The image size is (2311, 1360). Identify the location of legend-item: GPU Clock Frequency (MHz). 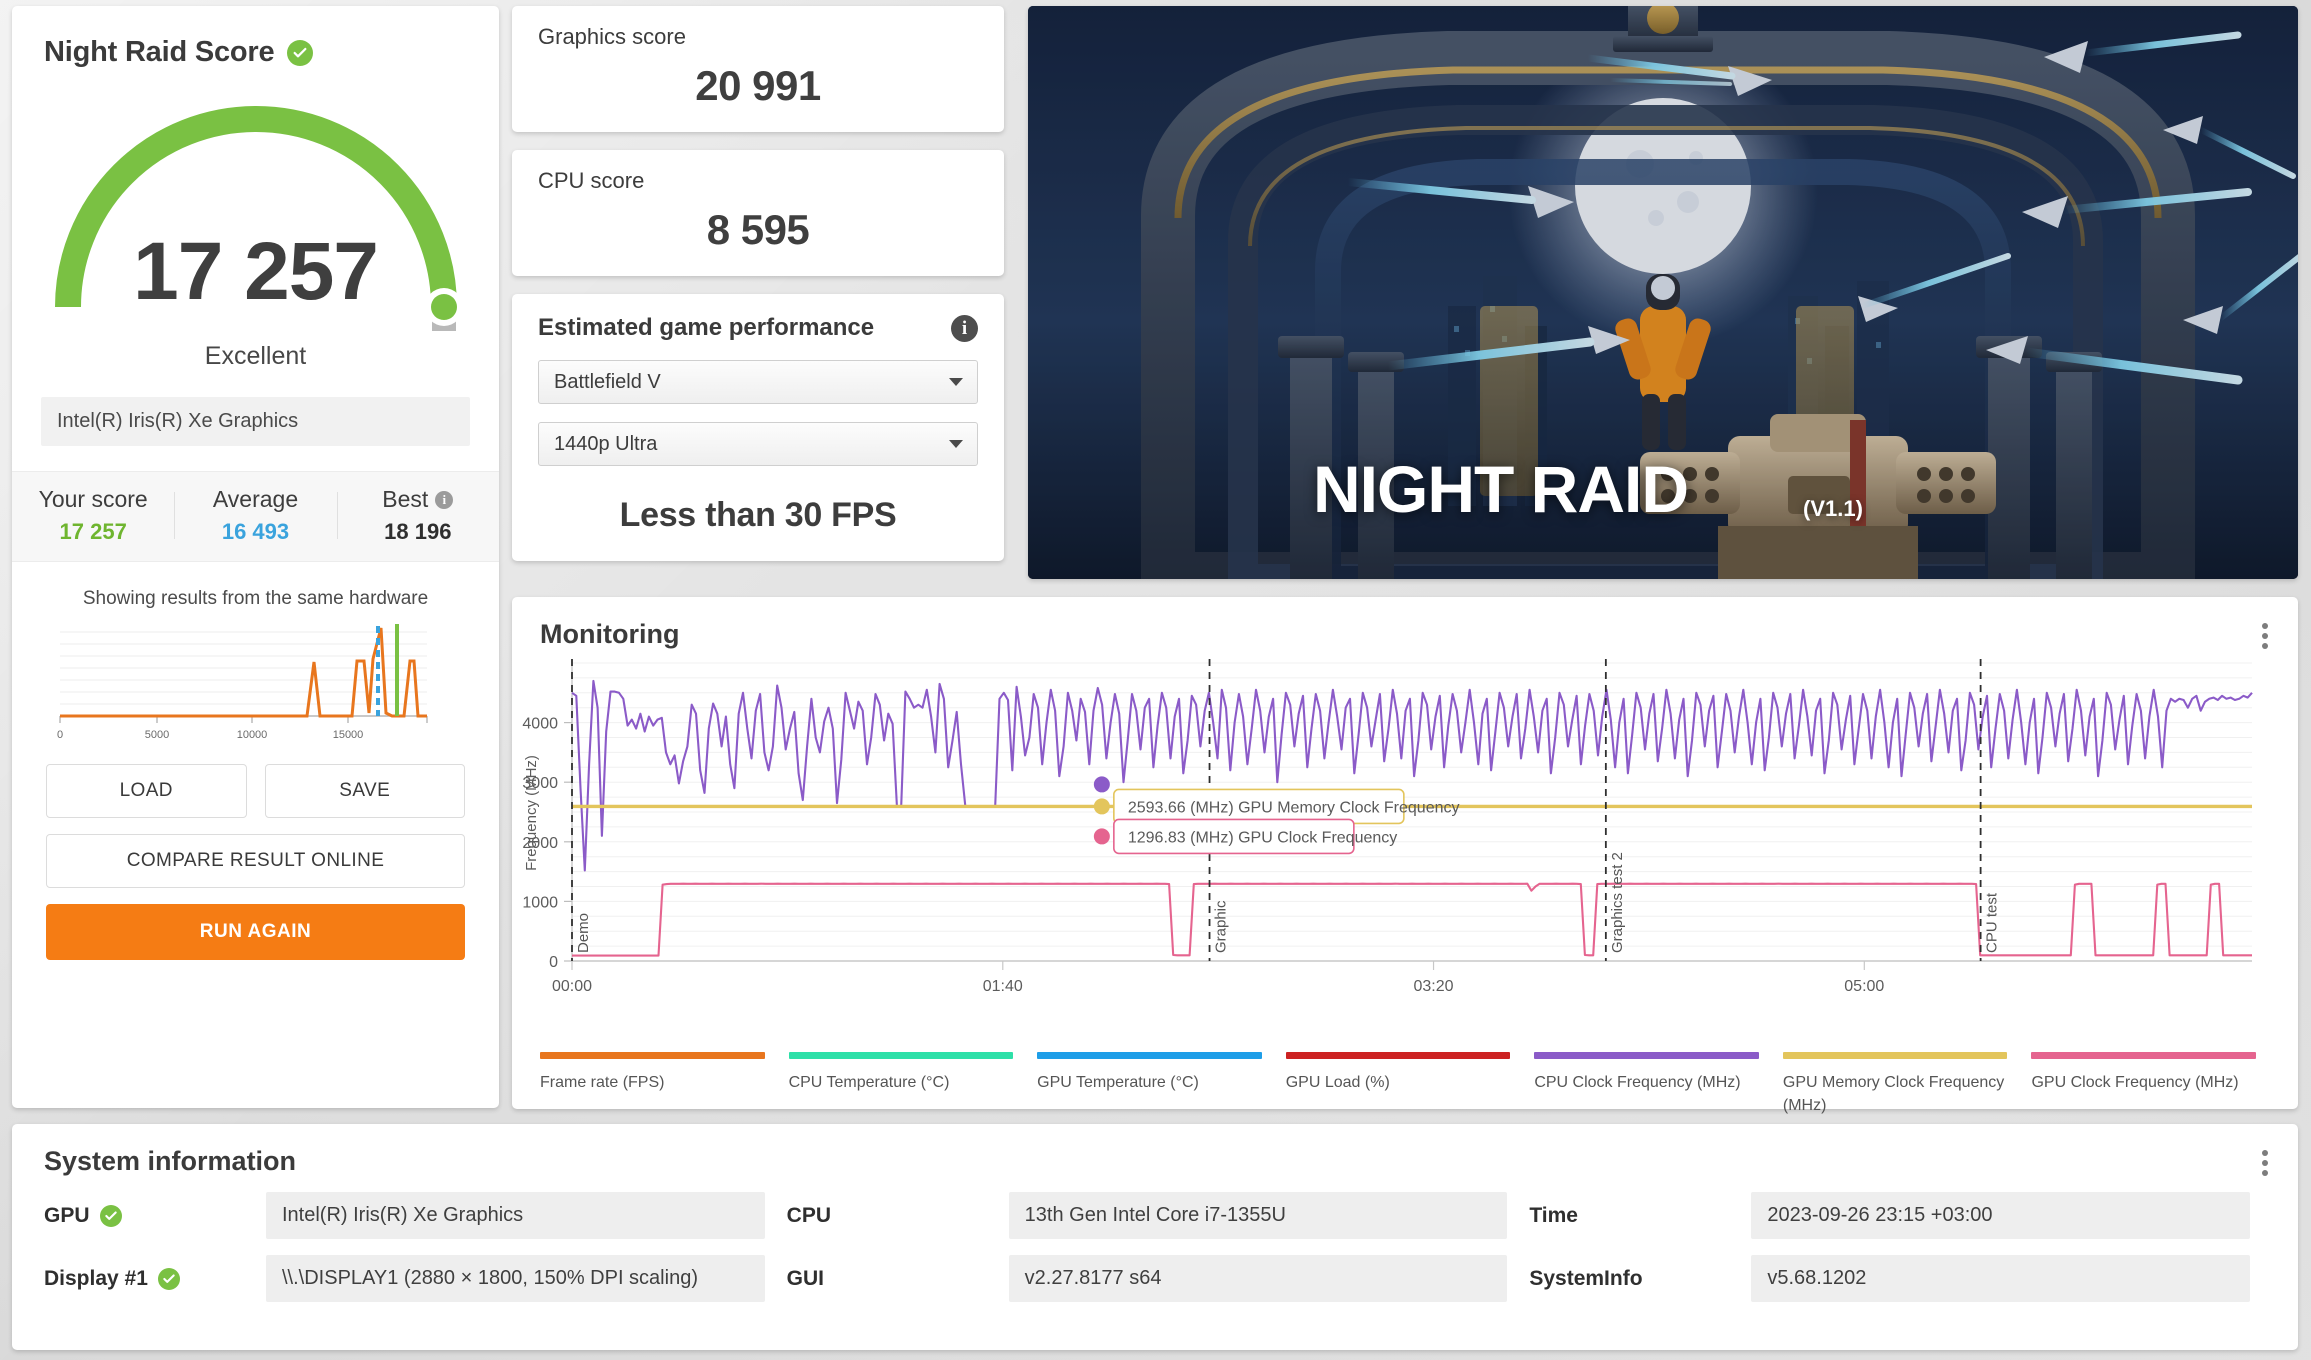
(2155, 1084).